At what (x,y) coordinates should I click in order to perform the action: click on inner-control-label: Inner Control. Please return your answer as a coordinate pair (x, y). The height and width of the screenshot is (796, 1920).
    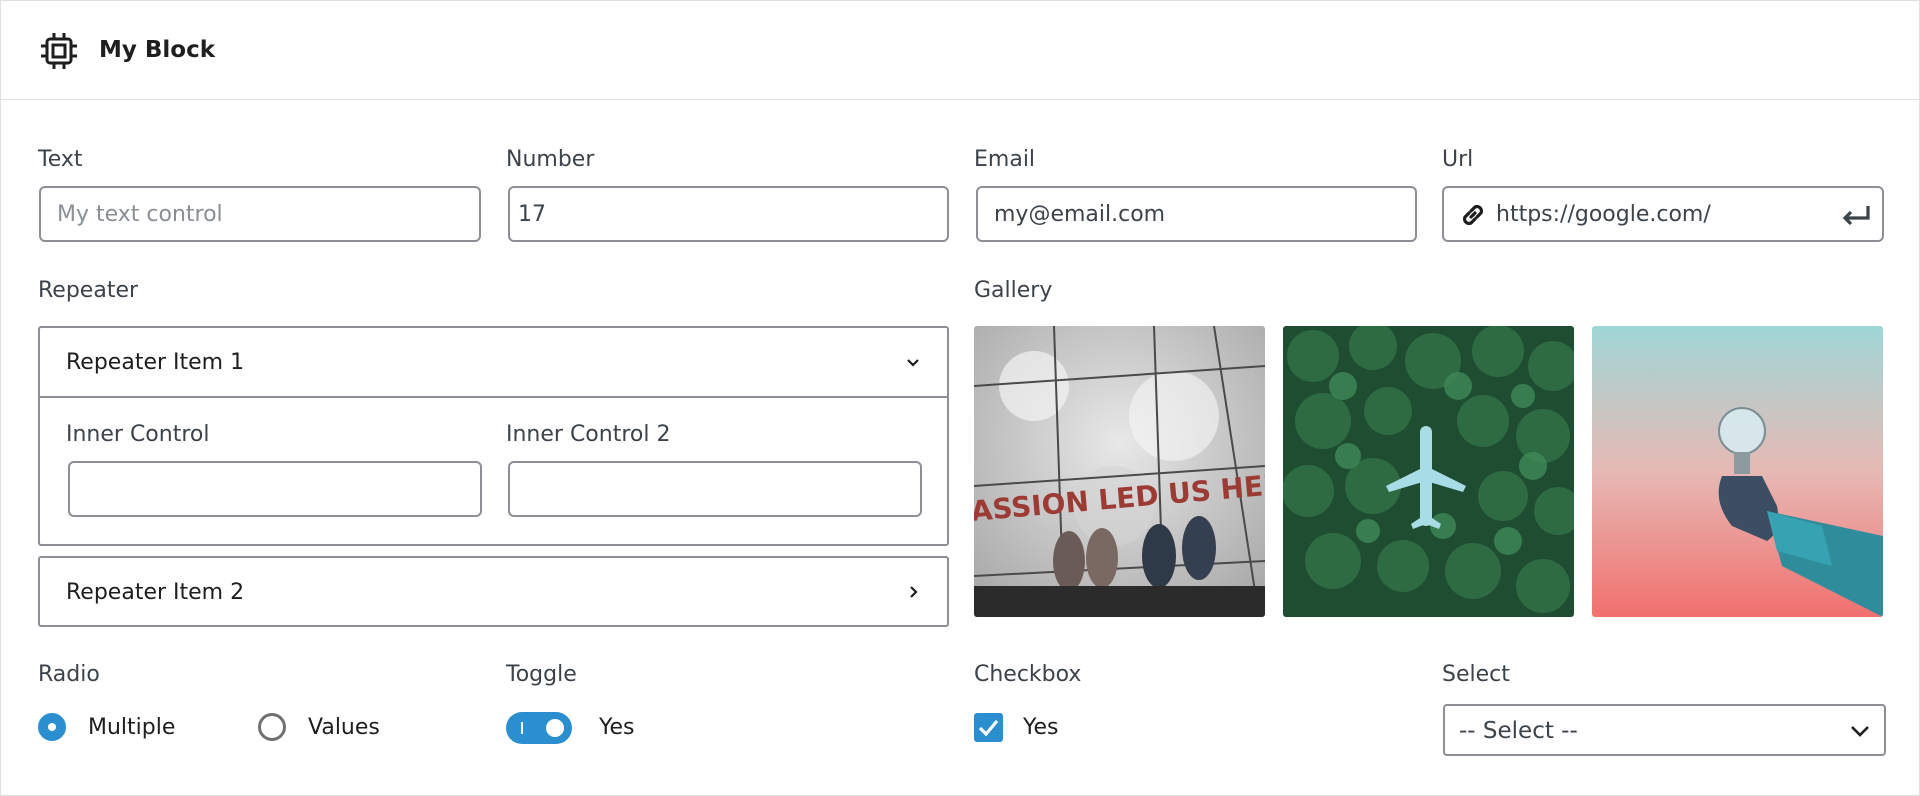
    Looking at the image, I should click on (138, 434).